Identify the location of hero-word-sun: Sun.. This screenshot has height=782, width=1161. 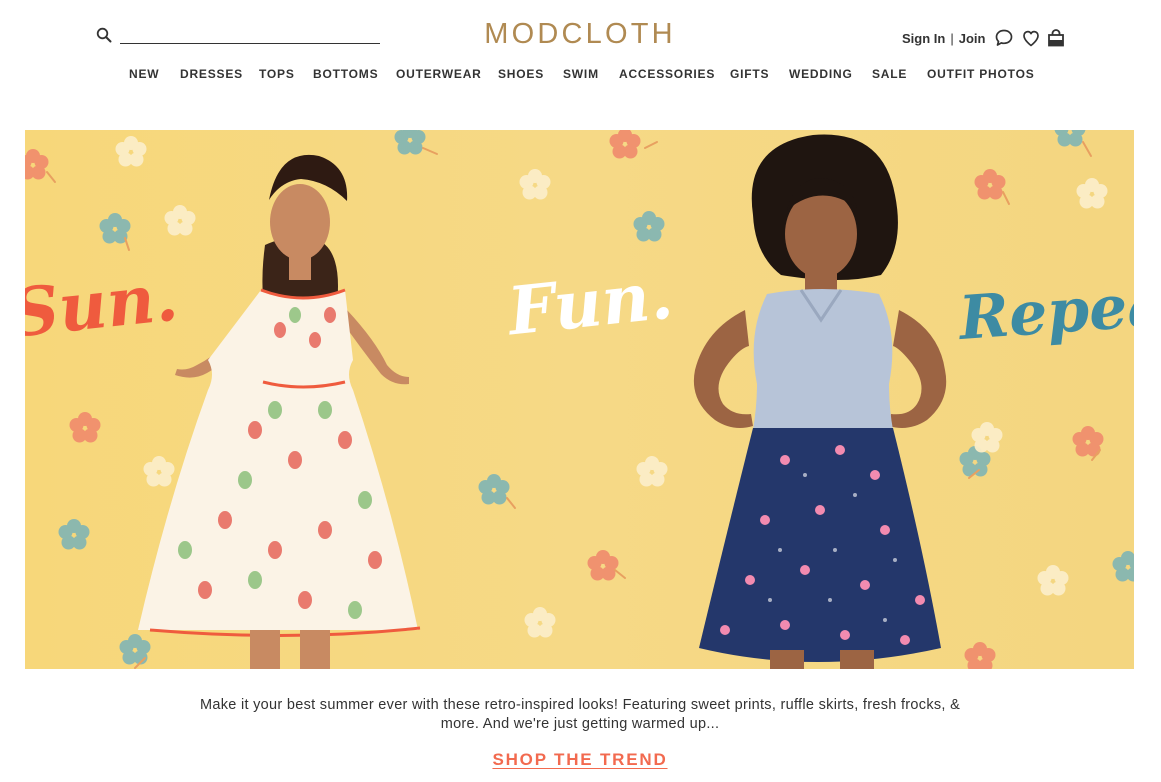
(103, 305).